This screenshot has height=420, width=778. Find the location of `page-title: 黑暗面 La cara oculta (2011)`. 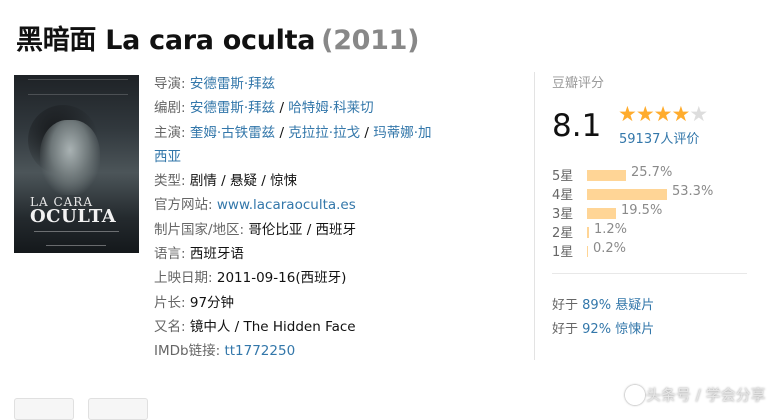

page-title: 黑暗面 La cara oculta (2011) is located at coordinates (217, 37).